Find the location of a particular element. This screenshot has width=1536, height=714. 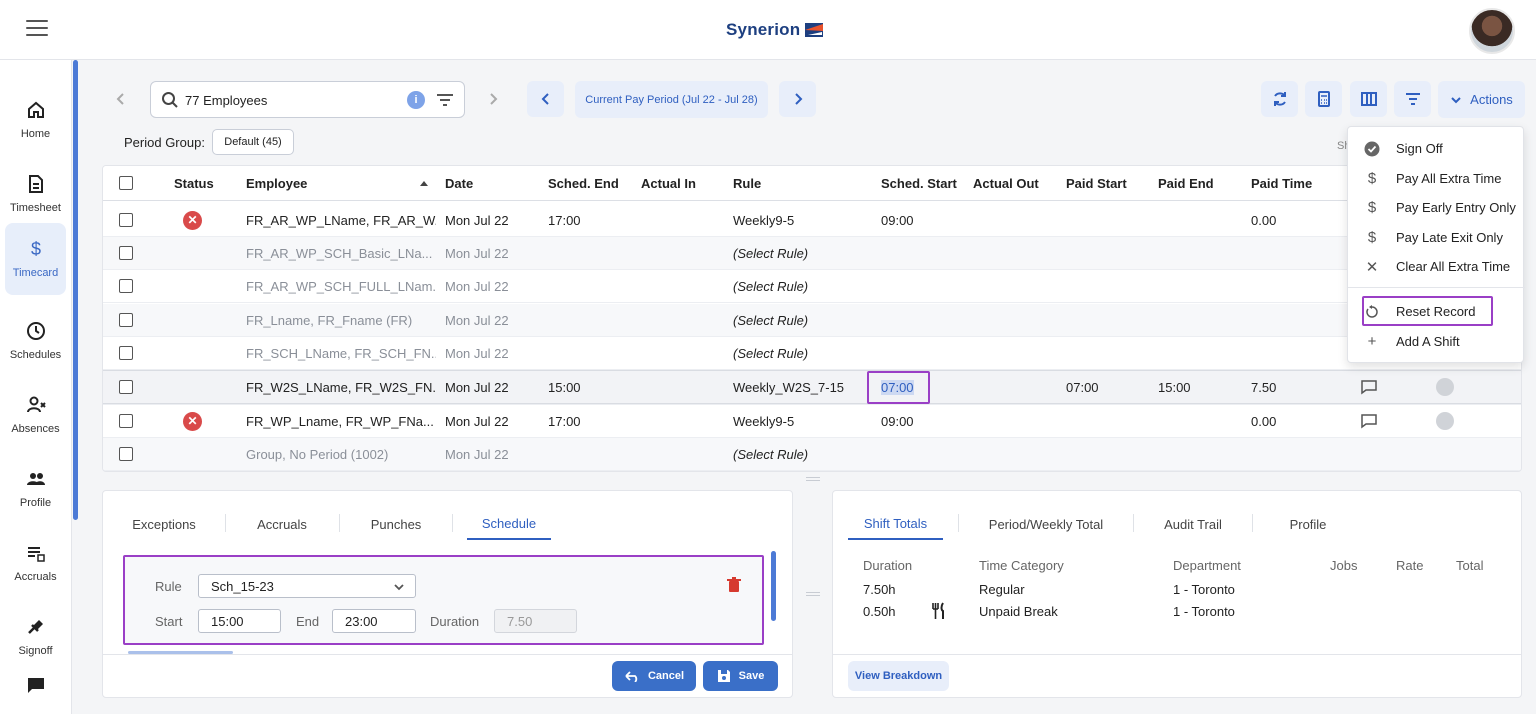

tab-audit-trail: Audit Trail is located at coordinates (1193, 524).